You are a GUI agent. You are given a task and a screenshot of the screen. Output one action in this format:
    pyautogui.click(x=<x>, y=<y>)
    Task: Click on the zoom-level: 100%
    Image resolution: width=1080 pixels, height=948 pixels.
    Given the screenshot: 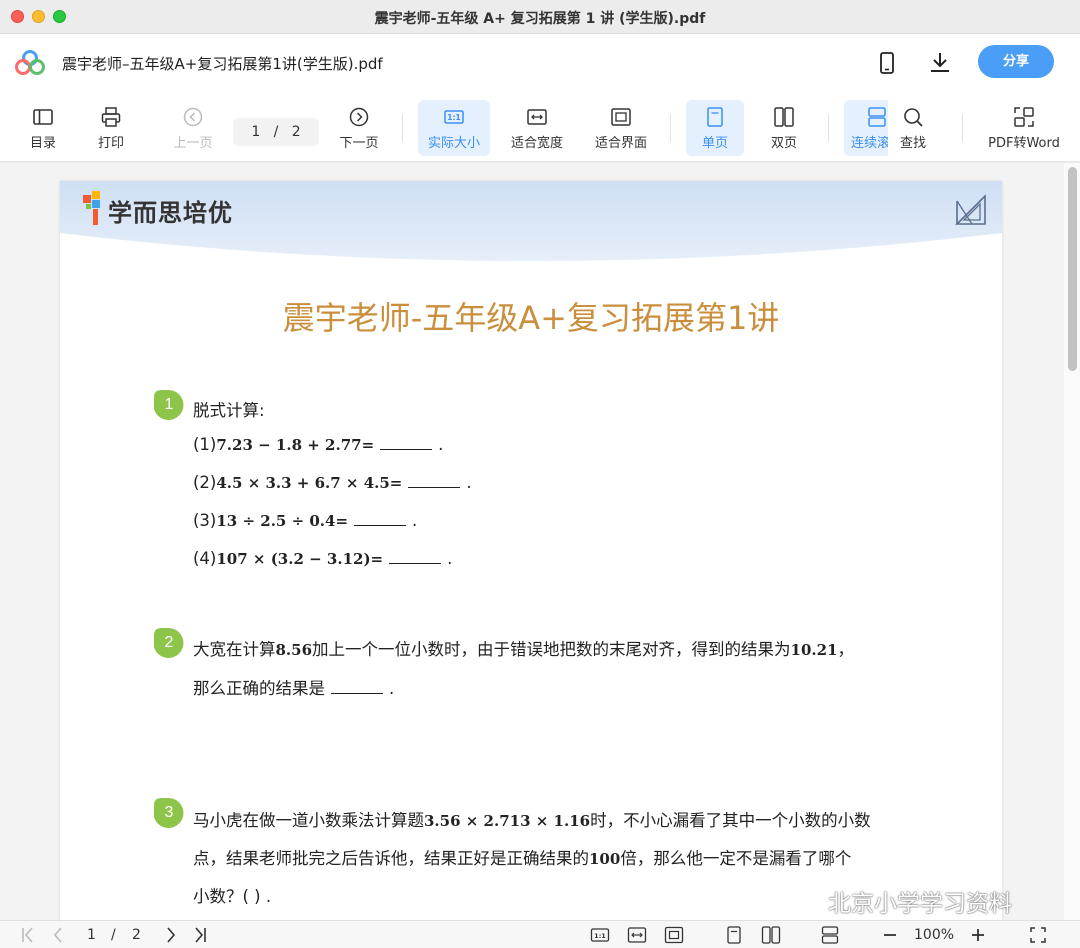 What is the action you would take?
    pyautogui.click(x=934, y=935)
    